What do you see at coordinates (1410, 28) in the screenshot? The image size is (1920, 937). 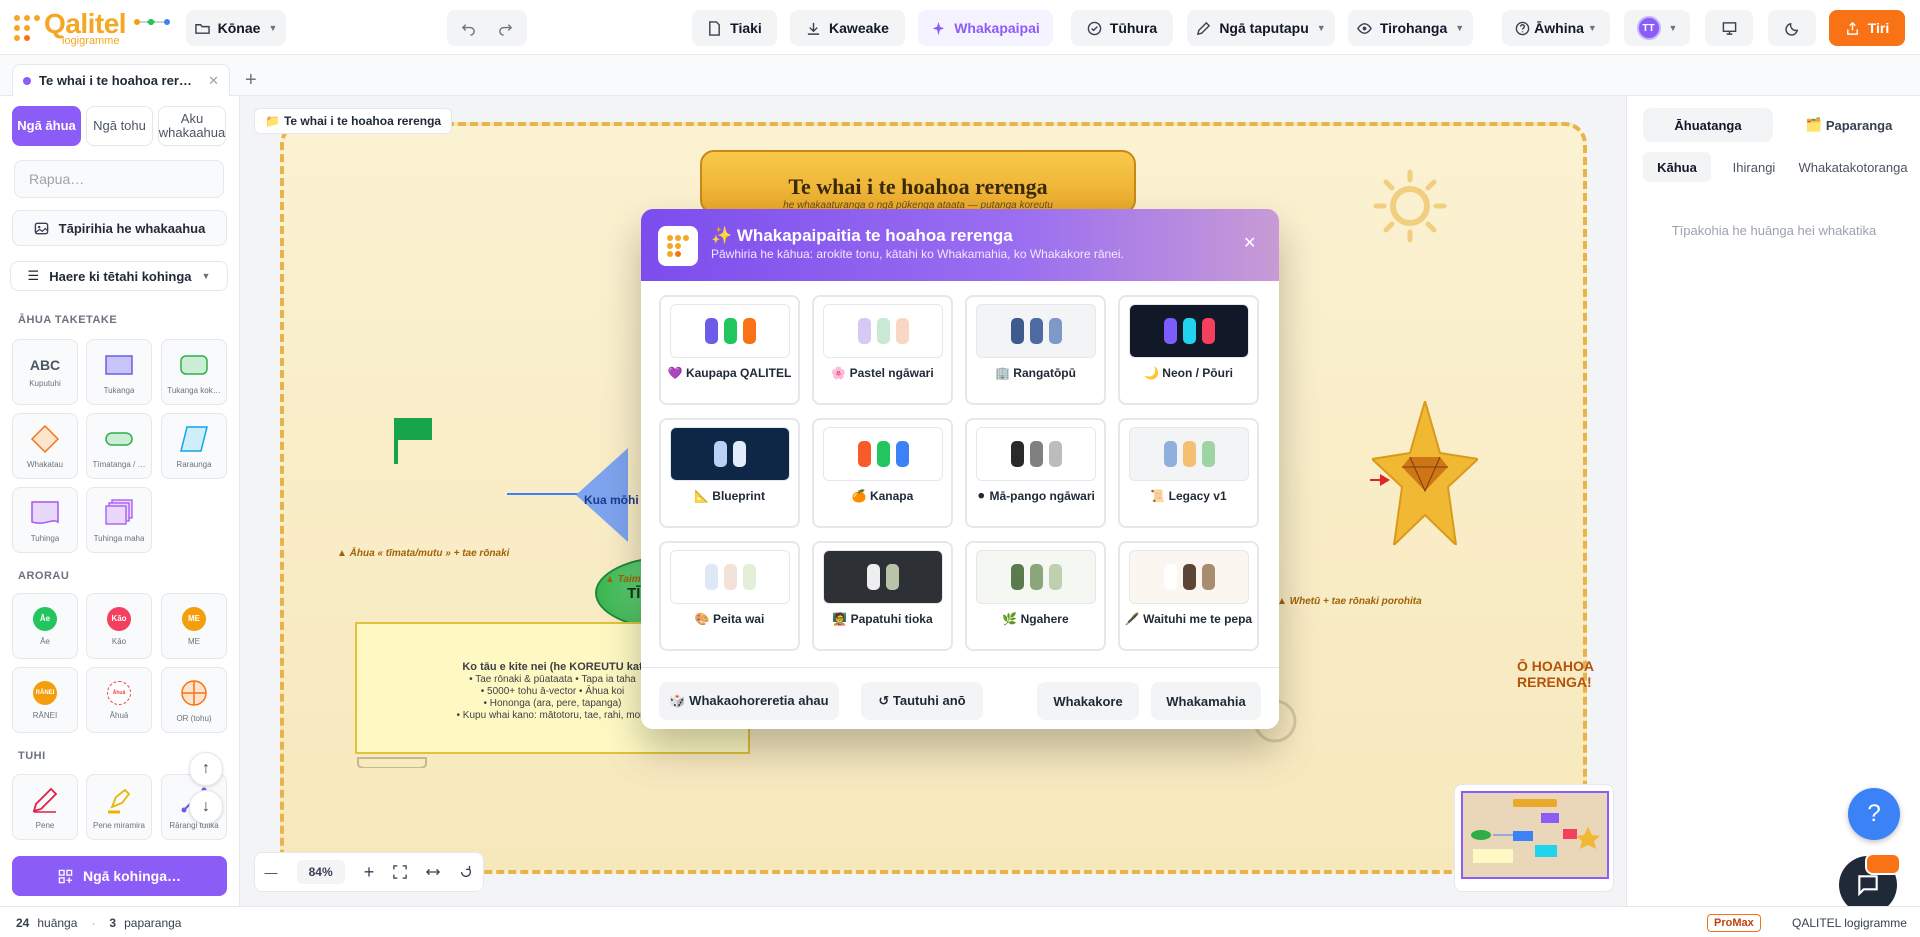 I see `view-menu-button: Tirohanga ▼` at bounding box center [1410, 28].